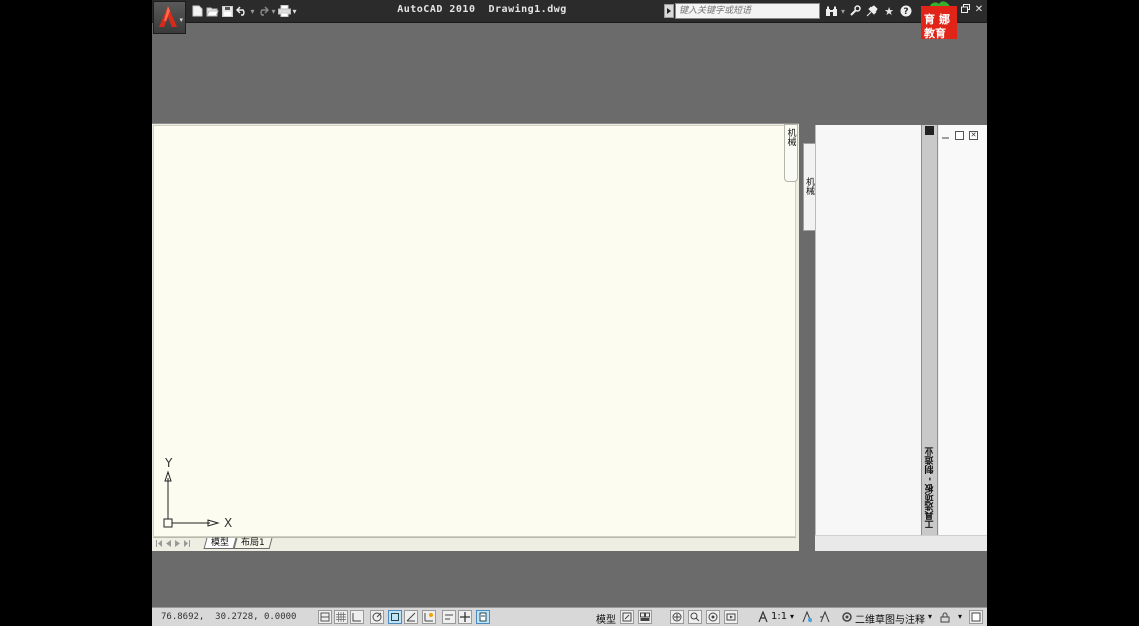 The image size is (1139, 626). What do you see at coordinates (939, 20) in the screenshot?
I see `watermark-logo: 育 娜 教育` at bounding box center [939, 20].